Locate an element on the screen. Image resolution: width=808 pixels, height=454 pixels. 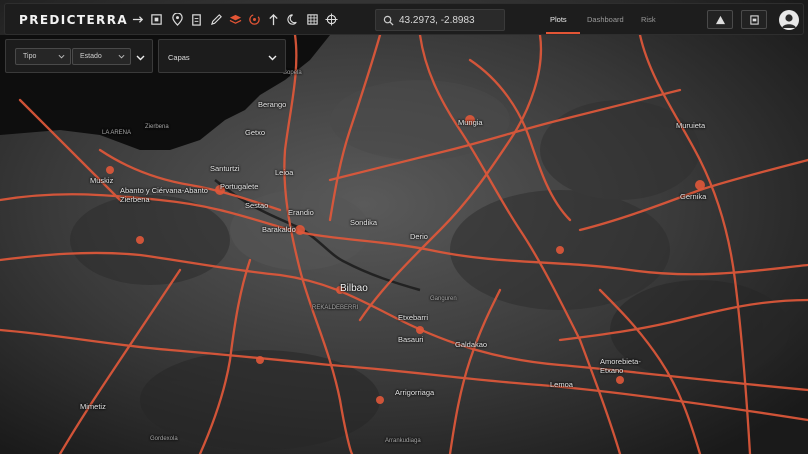
estado-select: Estado is located at coordinates (101, 56).